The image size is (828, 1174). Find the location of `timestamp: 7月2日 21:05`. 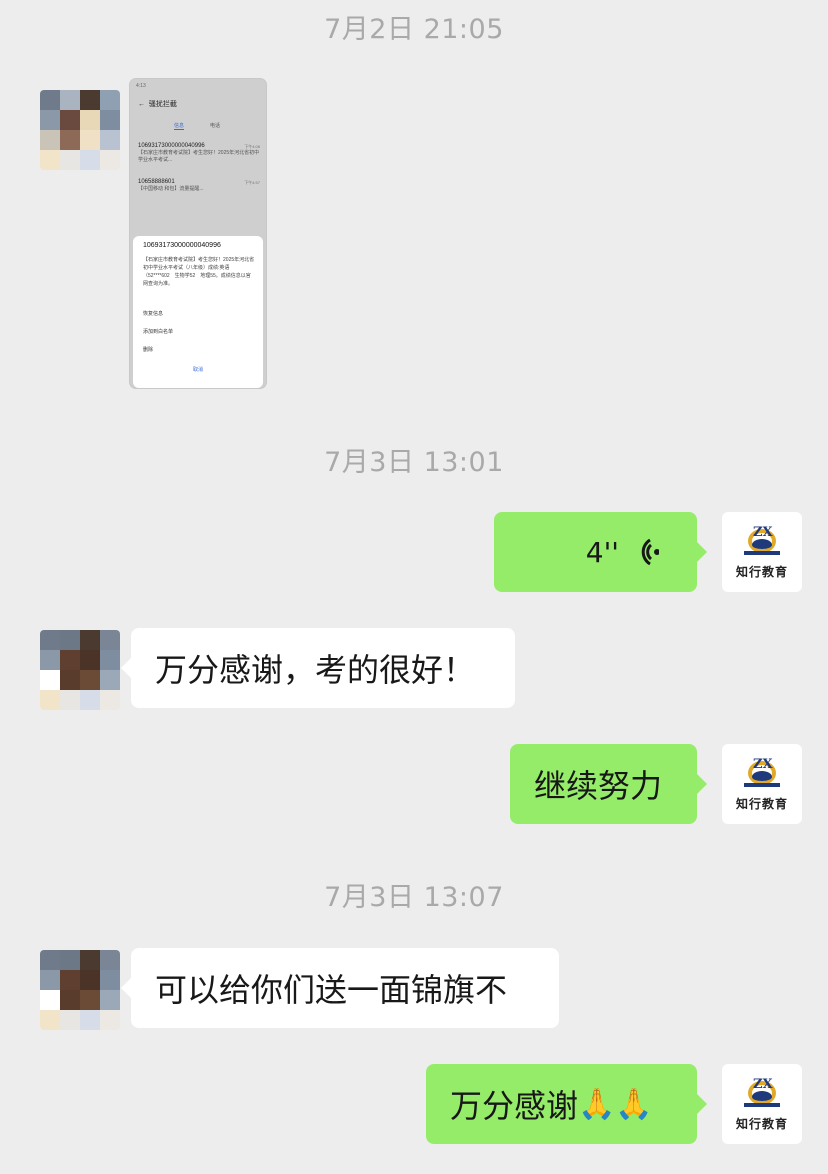

timestamp: 7月2日 21:05 is located at coordinates (414, 29).